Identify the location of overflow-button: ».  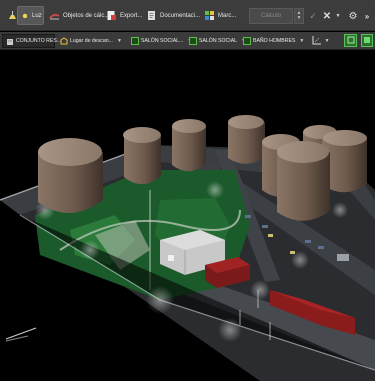
(367, 16).